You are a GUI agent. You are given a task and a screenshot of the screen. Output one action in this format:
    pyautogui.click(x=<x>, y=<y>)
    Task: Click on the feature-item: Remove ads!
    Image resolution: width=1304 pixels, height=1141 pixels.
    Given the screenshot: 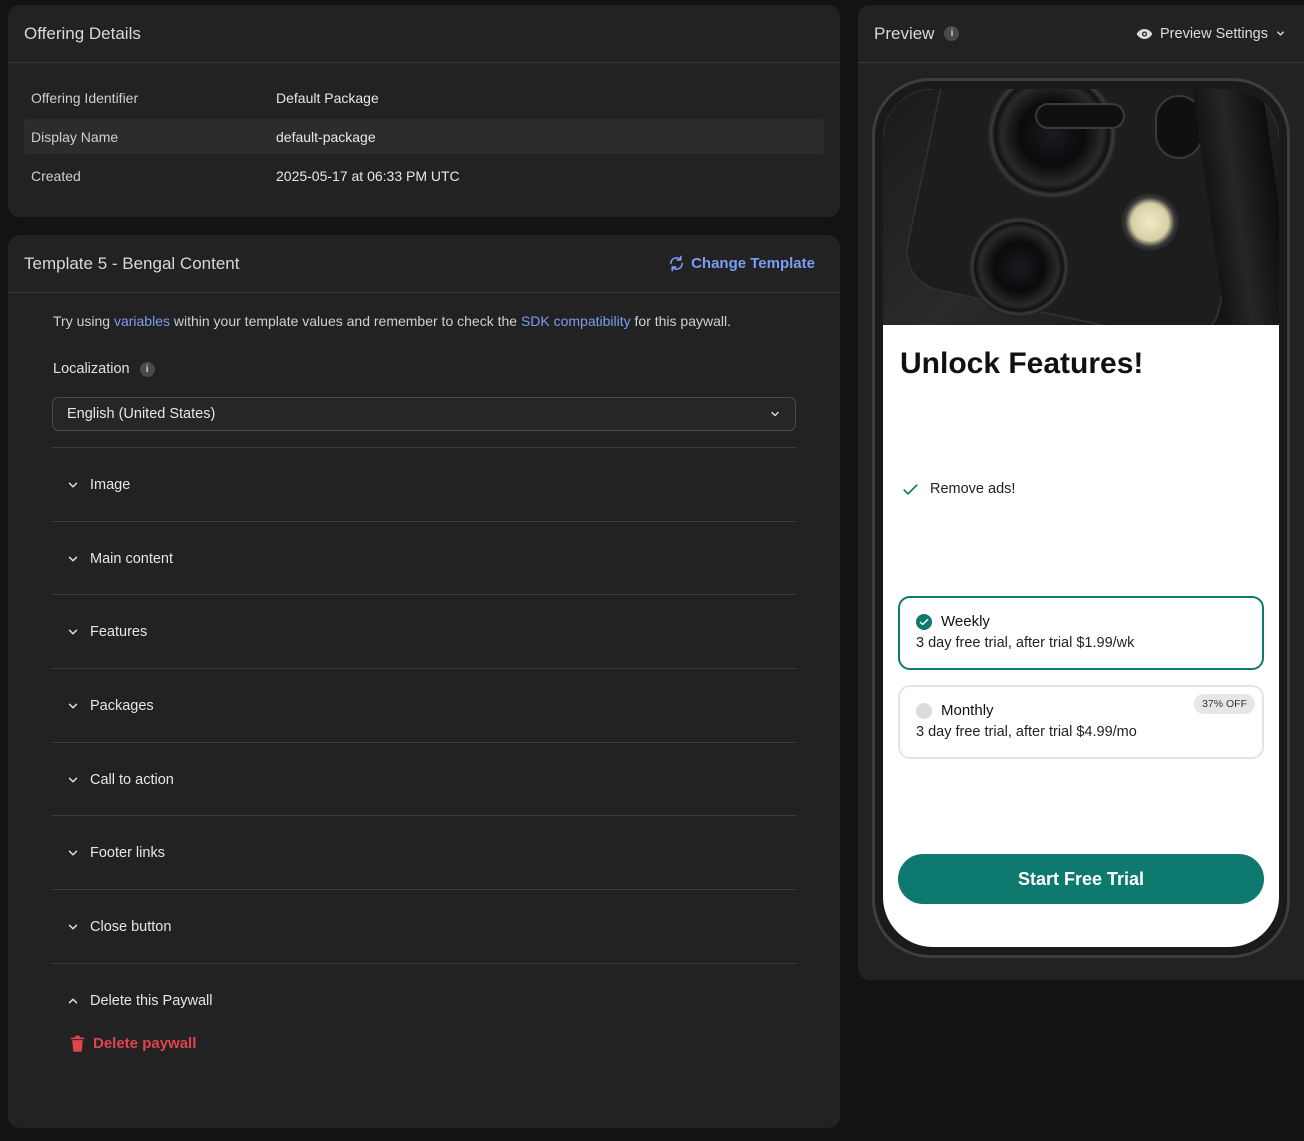 What is the action you would take?
    pyautogui.click(x=959, y=489)
    